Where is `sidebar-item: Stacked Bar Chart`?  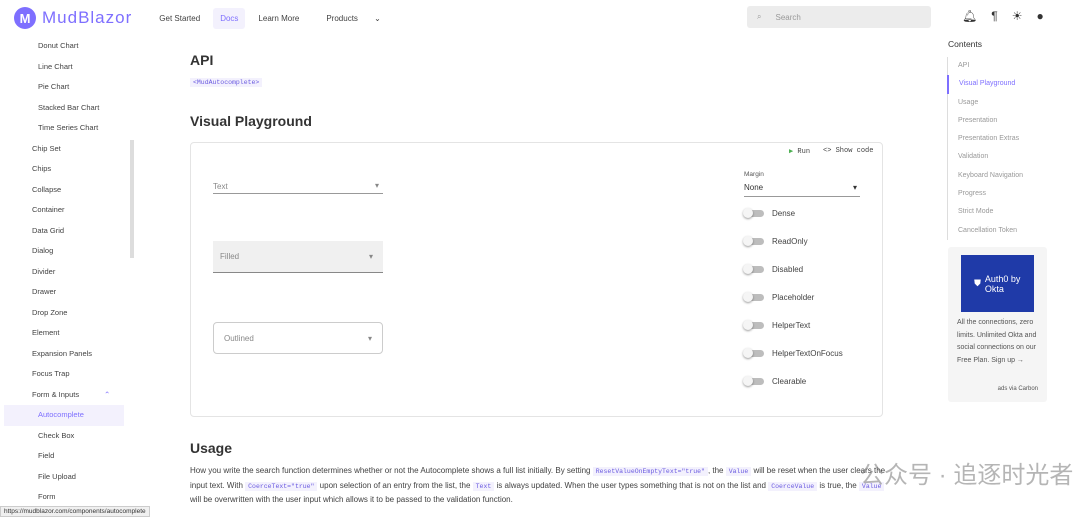 sidebar-item: Stacked Bar Chart is located at coordinates (68, 108).